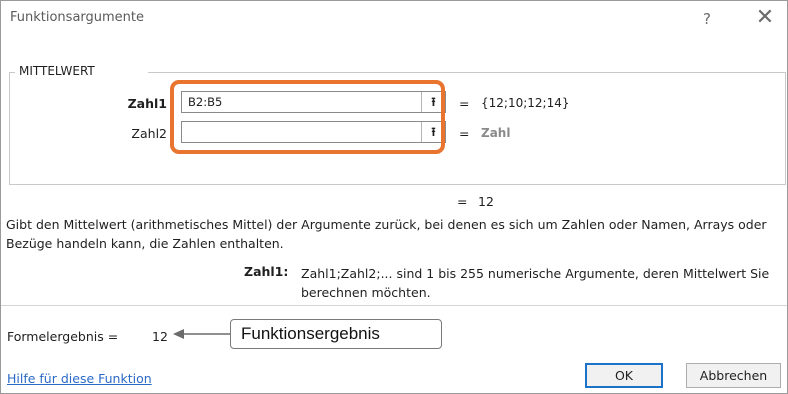 This screenshot has height=394, width=788. I want to click on total-equals: =, so click(462, 201).